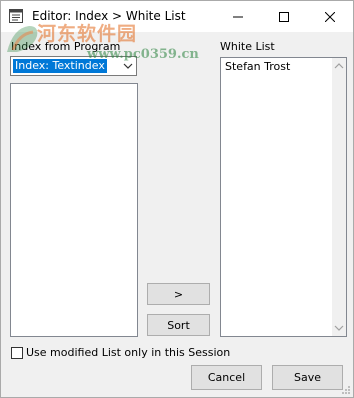 This screenshot has width=354, height=398. What do you see at coordinates (143, 54) in the screenshot?
I see `watermark-url: www.pc0359.cn` at bounding box center [143, 54].